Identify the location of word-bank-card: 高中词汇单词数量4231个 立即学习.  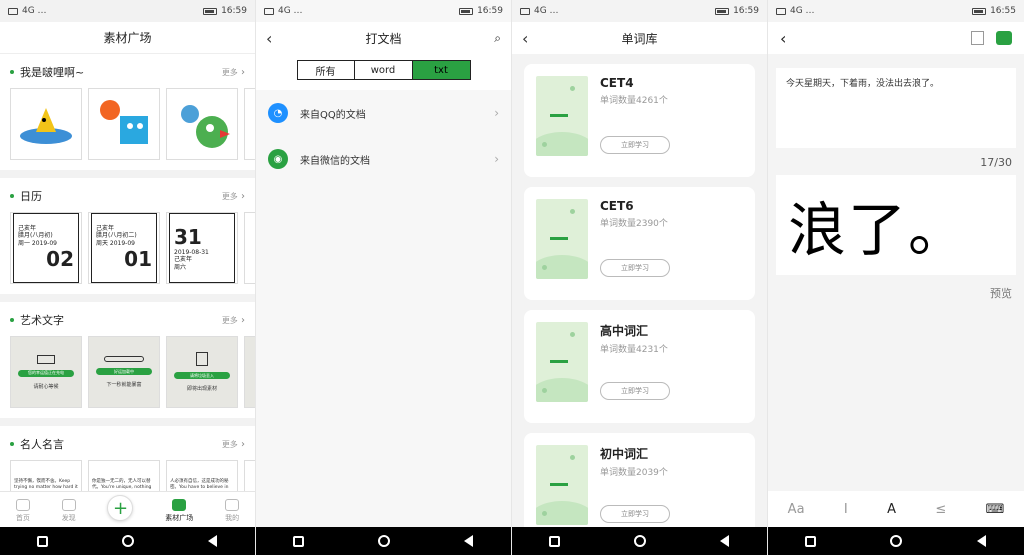
(639, 366).